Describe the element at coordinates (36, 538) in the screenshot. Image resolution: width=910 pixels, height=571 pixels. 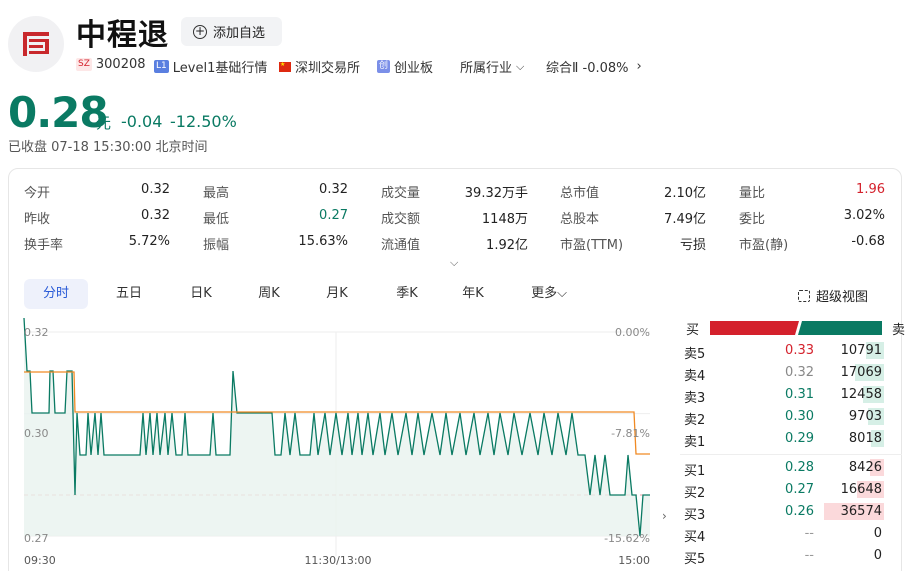
I see `y-tick-label: 0.27` at that location.